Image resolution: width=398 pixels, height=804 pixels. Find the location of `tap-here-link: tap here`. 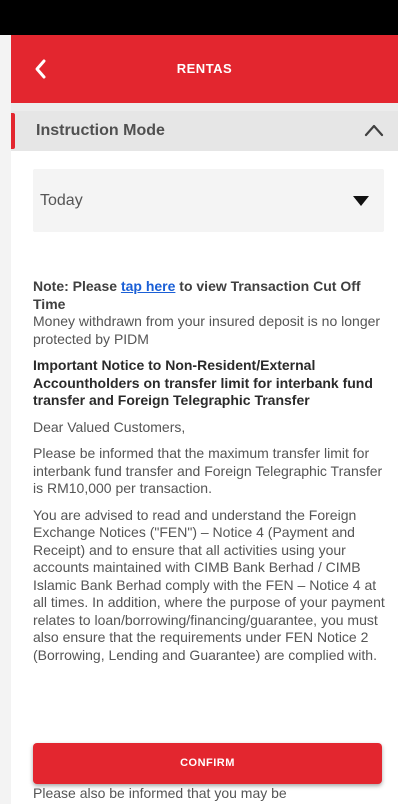

tap-here-link: tap here is located at coordinates (148, 286).